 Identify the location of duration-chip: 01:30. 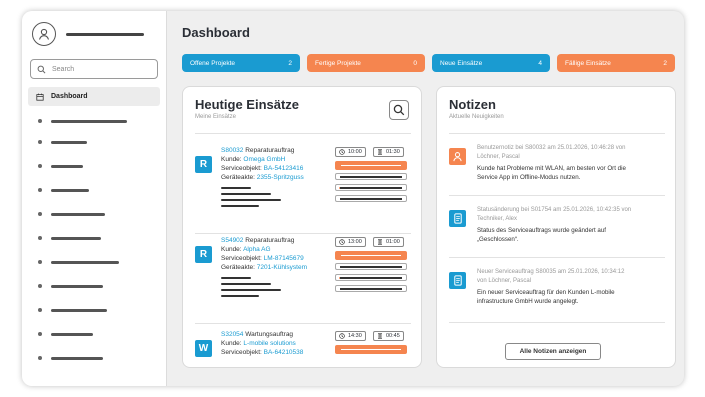
(388, 152).